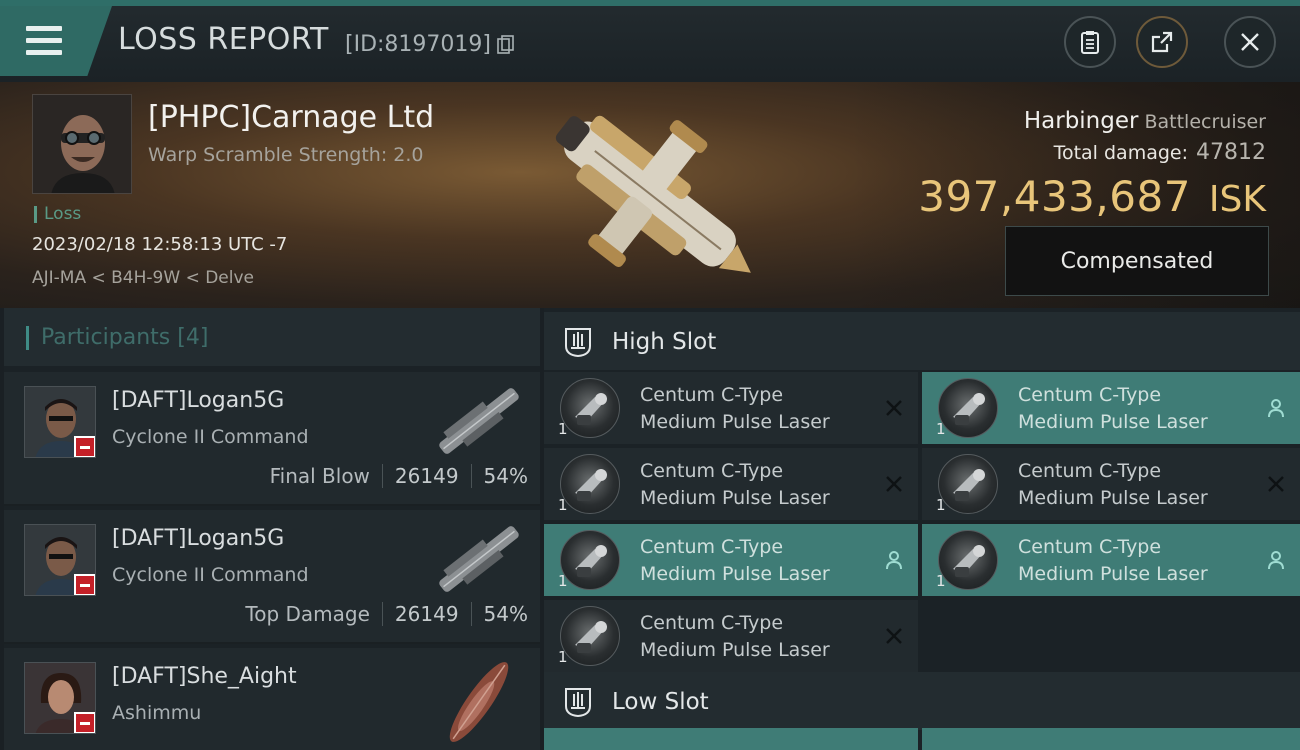 This screenshot has width=1300, height=750. Describe the element at coordinates (193, 337) in the screenshot. I see `participants-count: [4]` at that location.